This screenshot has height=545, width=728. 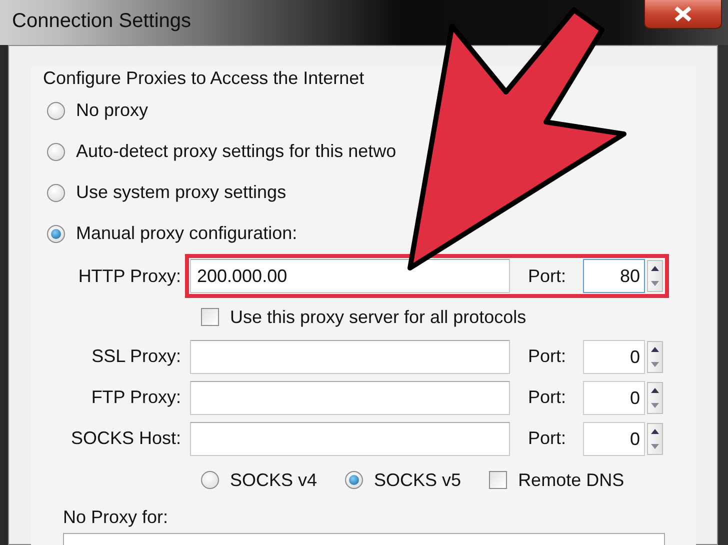 What do you see at coordinates (418, 480) in the screenshot?
I see `radio-label: SOCKS v5` at bounding box center [418, 480].